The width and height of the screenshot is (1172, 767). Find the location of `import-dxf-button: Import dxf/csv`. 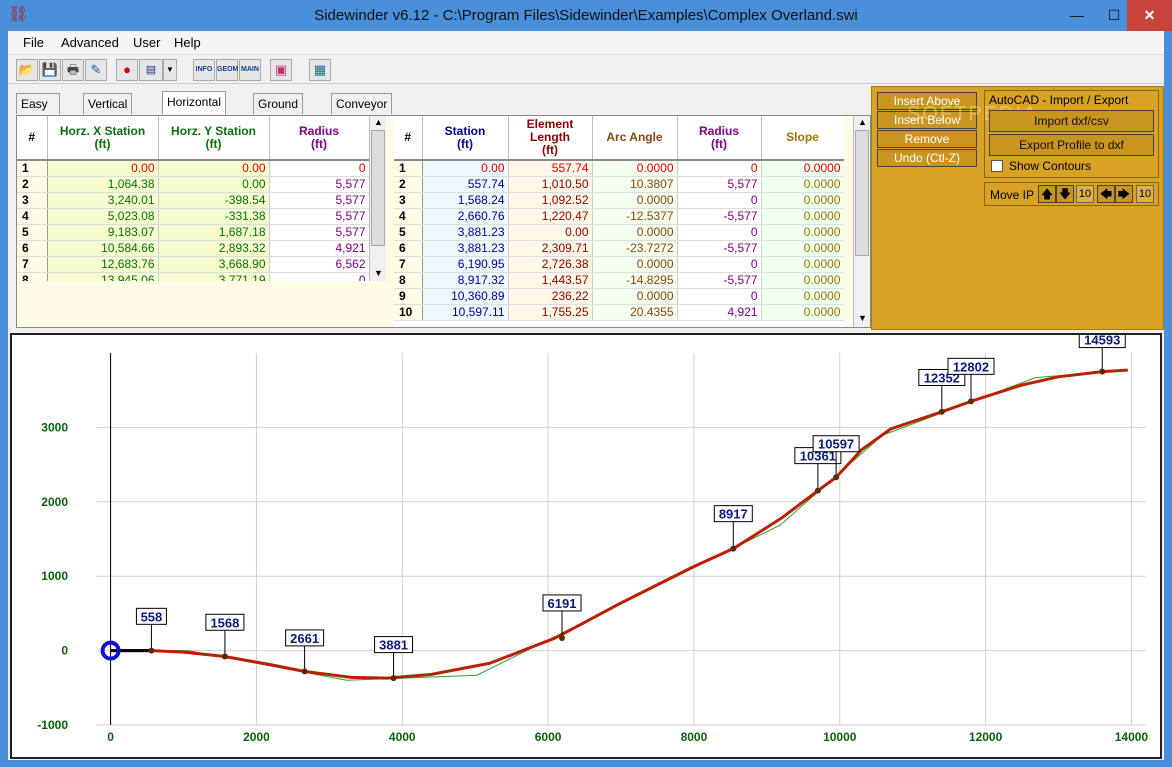

import-dxf-button: Import dxf/csv is located at coordinates (1071, 121).